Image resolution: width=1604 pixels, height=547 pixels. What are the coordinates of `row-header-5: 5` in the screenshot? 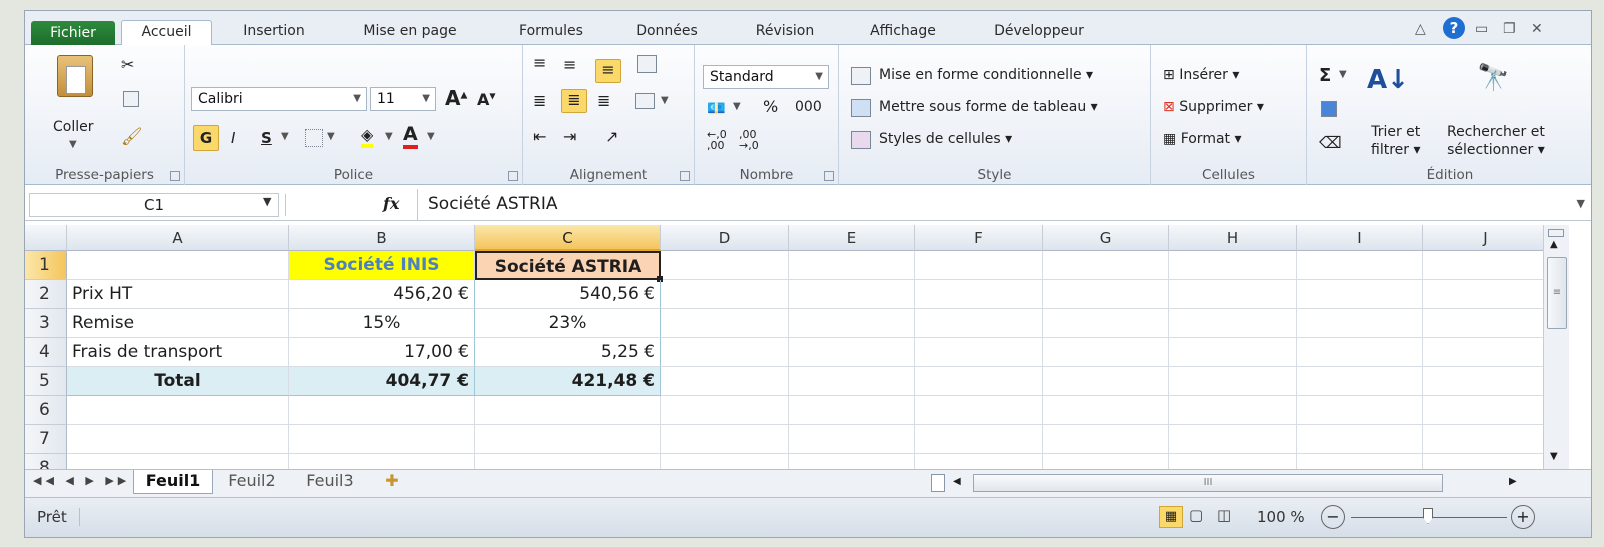 It's located at (46, 381).